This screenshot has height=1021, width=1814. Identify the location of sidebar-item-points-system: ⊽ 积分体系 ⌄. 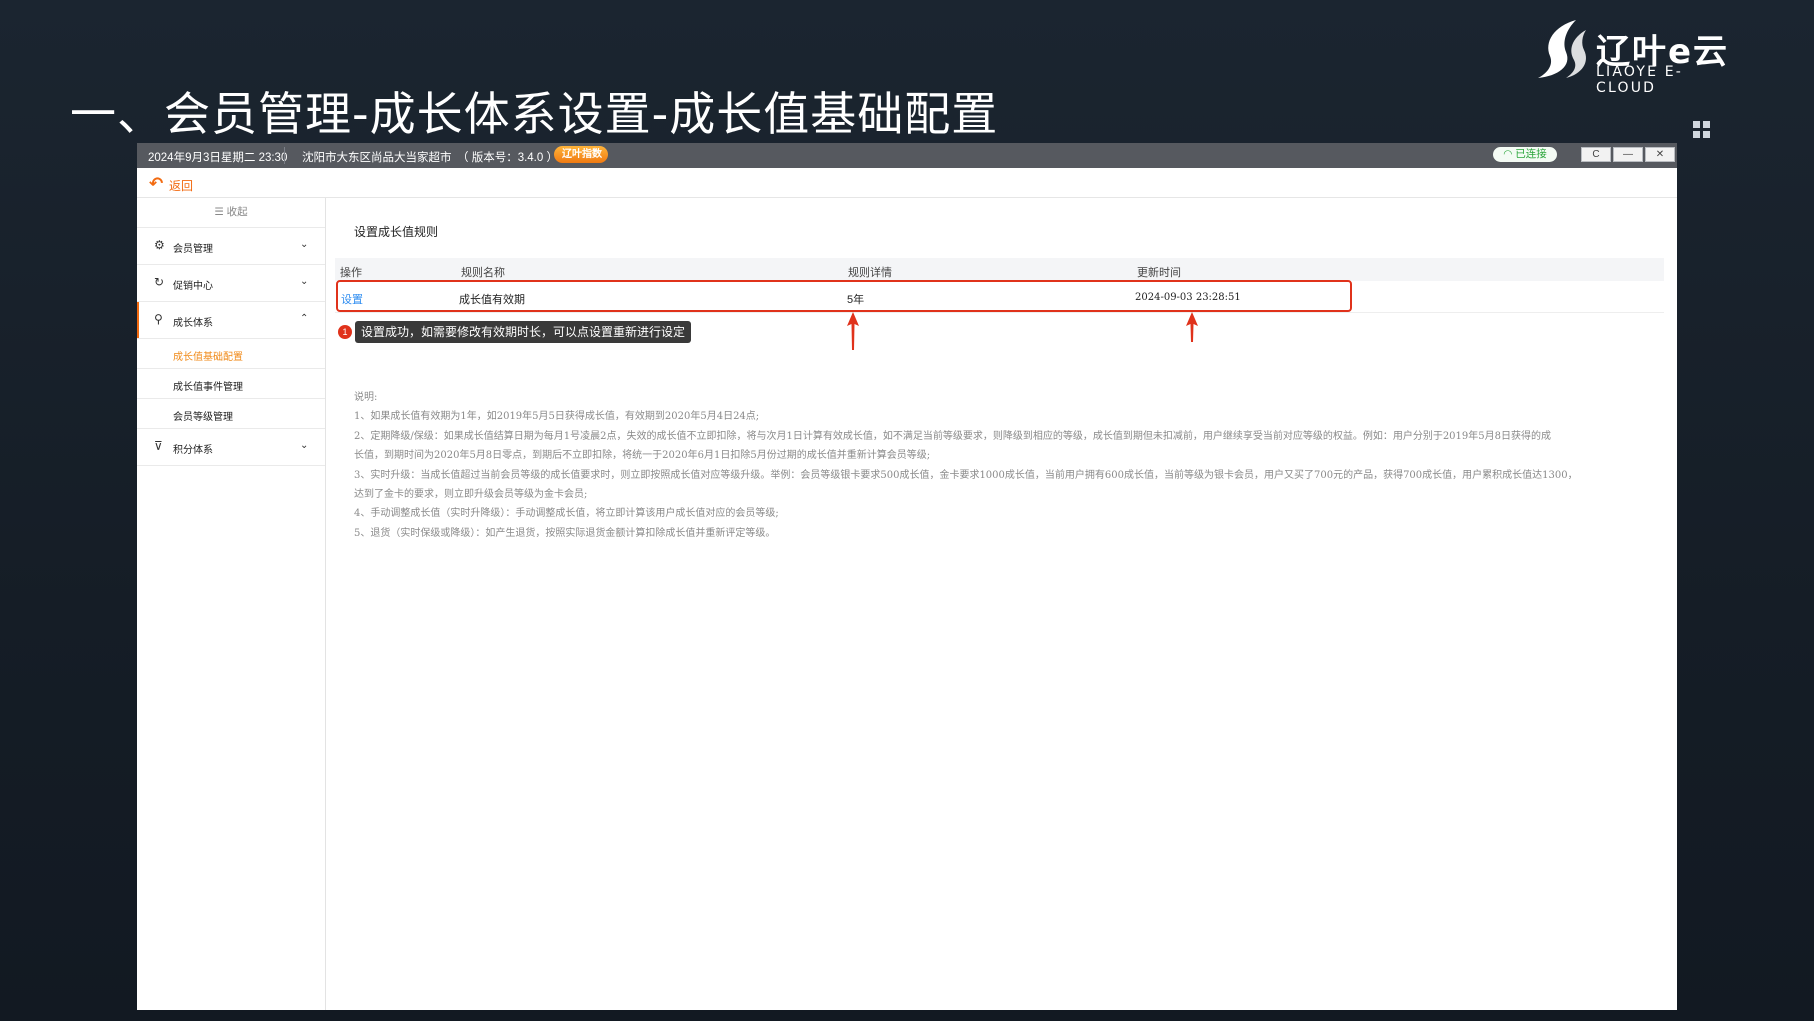
(231, 447).